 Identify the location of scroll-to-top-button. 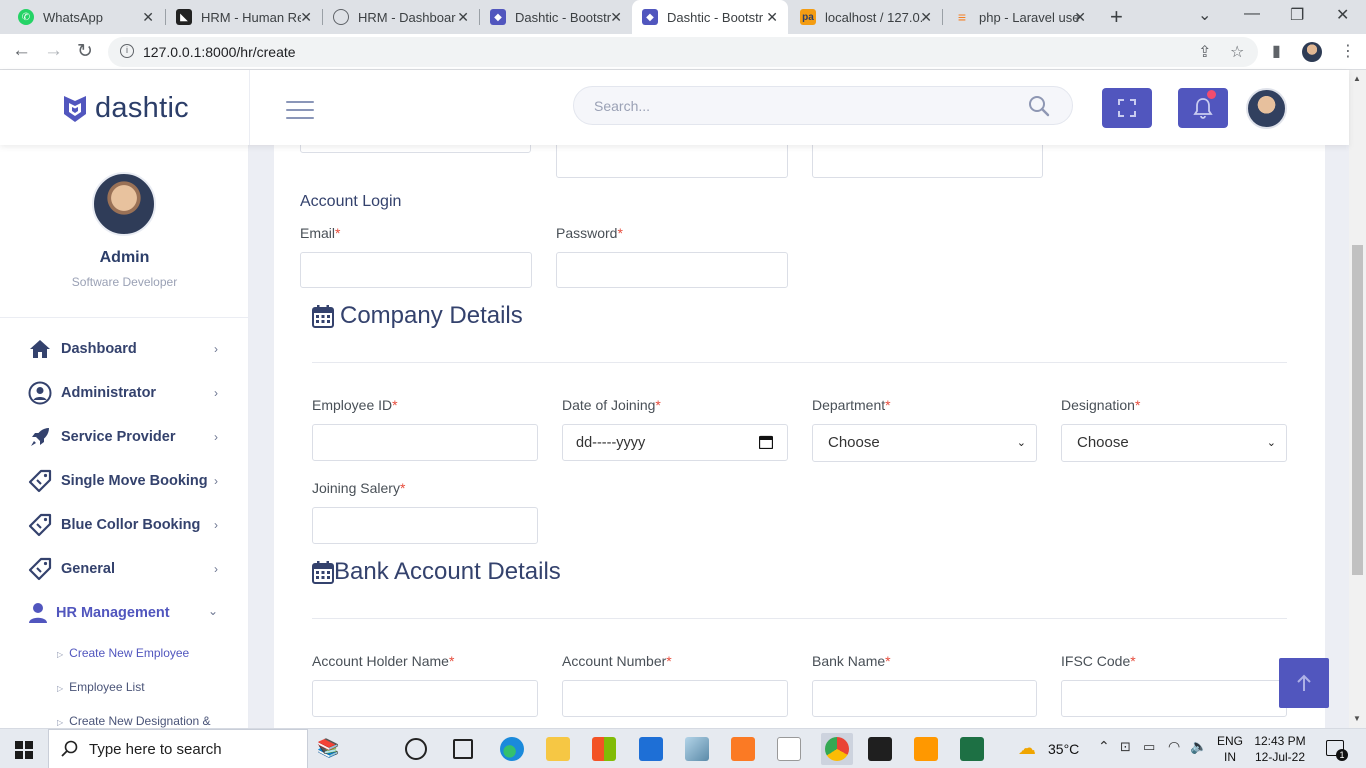
(1304, 683).